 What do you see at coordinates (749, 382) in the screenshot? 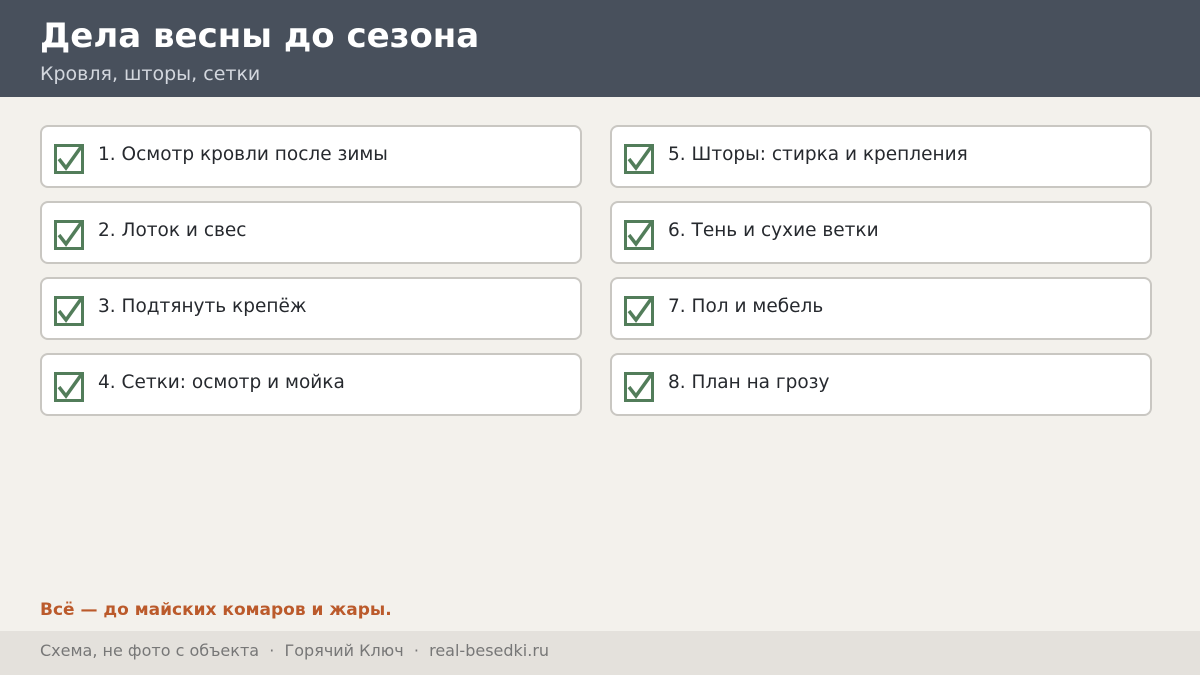
I see `checklist-item-label: 8. План на грозу` at bounding box center [749, 382].